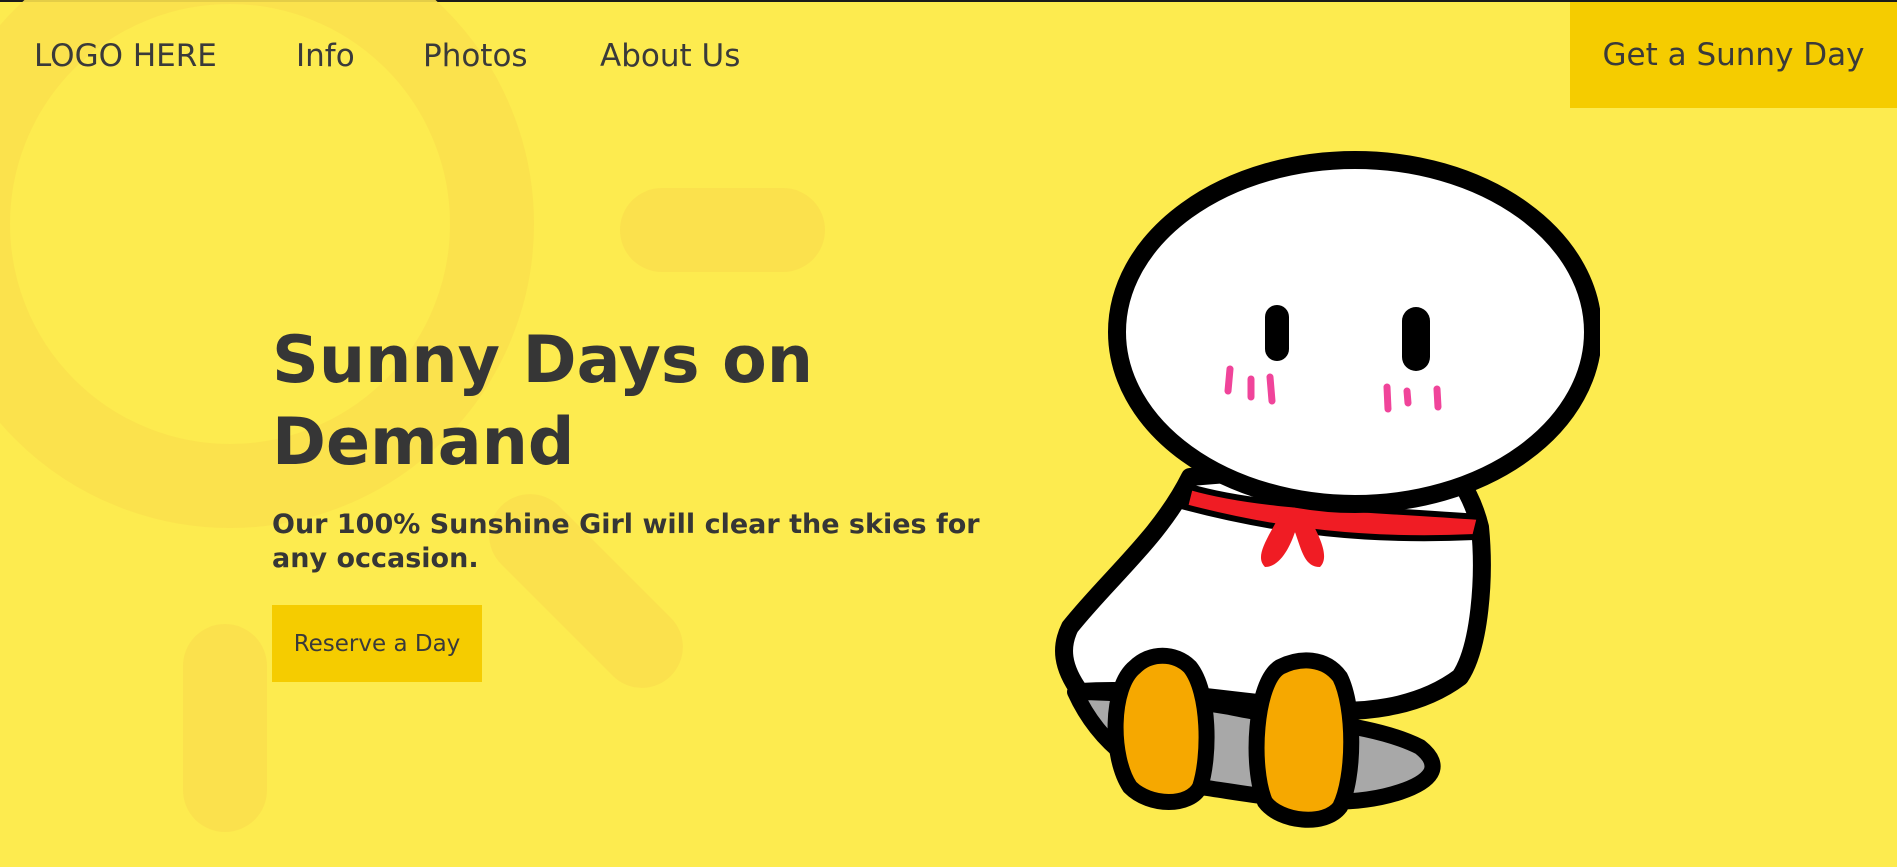 The height and width of the screenshot is (867, 1897). What do you see at coordinates (1161, 728) in the screenshot?
I see `doll-left-foot` at bounding box center [1161, 728].